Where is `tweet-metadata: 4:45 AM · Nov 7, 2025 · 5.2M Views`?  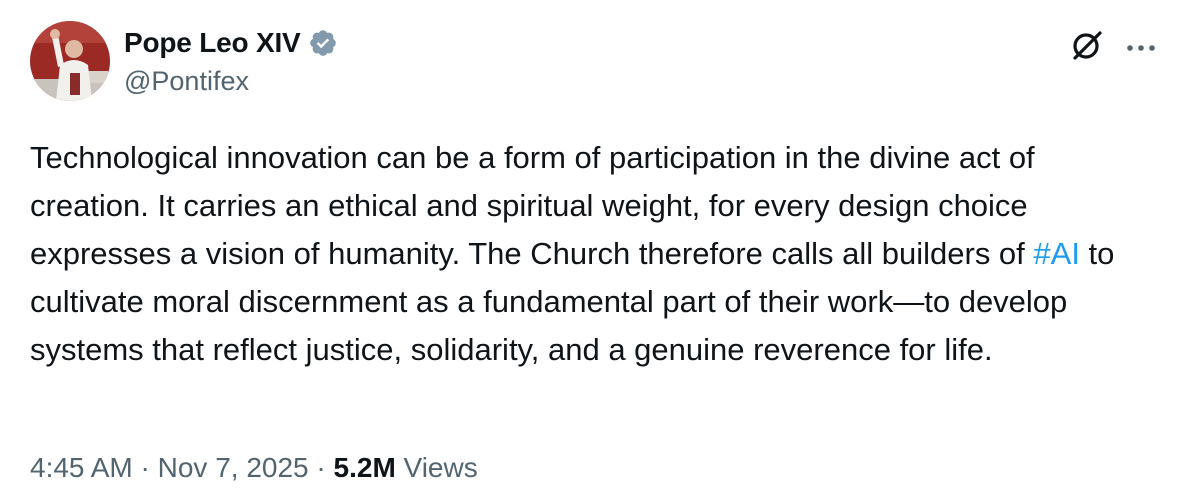 tweet-metadata: 4:45 AM · Nov 7, 2025 · 5.2M Views is located at coordinates (254, 468).